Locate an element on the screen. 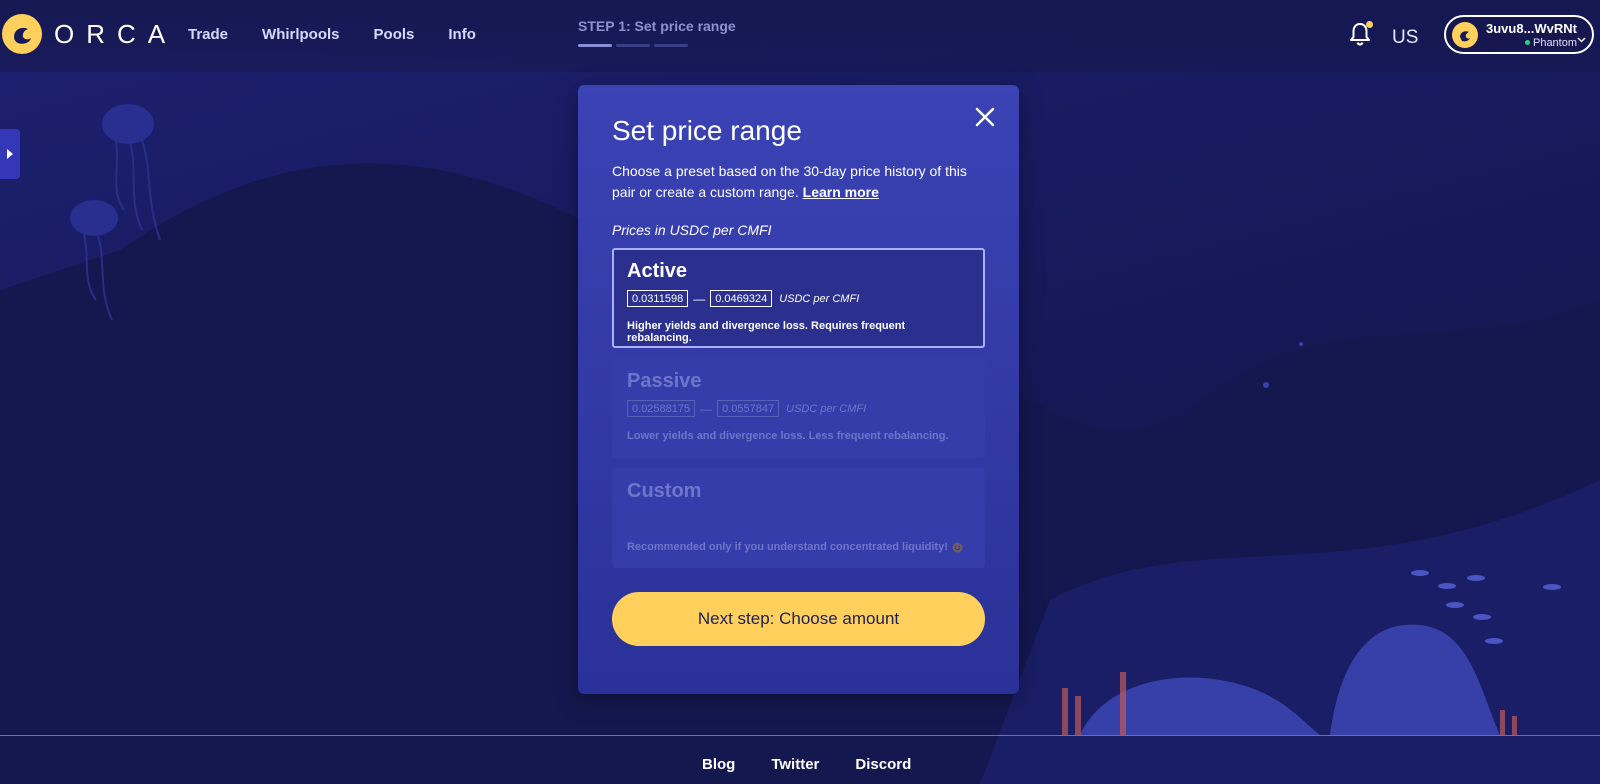 The image size is (1600, 784). wallet-provider: Phantom is located at coordinates (1531, 43).